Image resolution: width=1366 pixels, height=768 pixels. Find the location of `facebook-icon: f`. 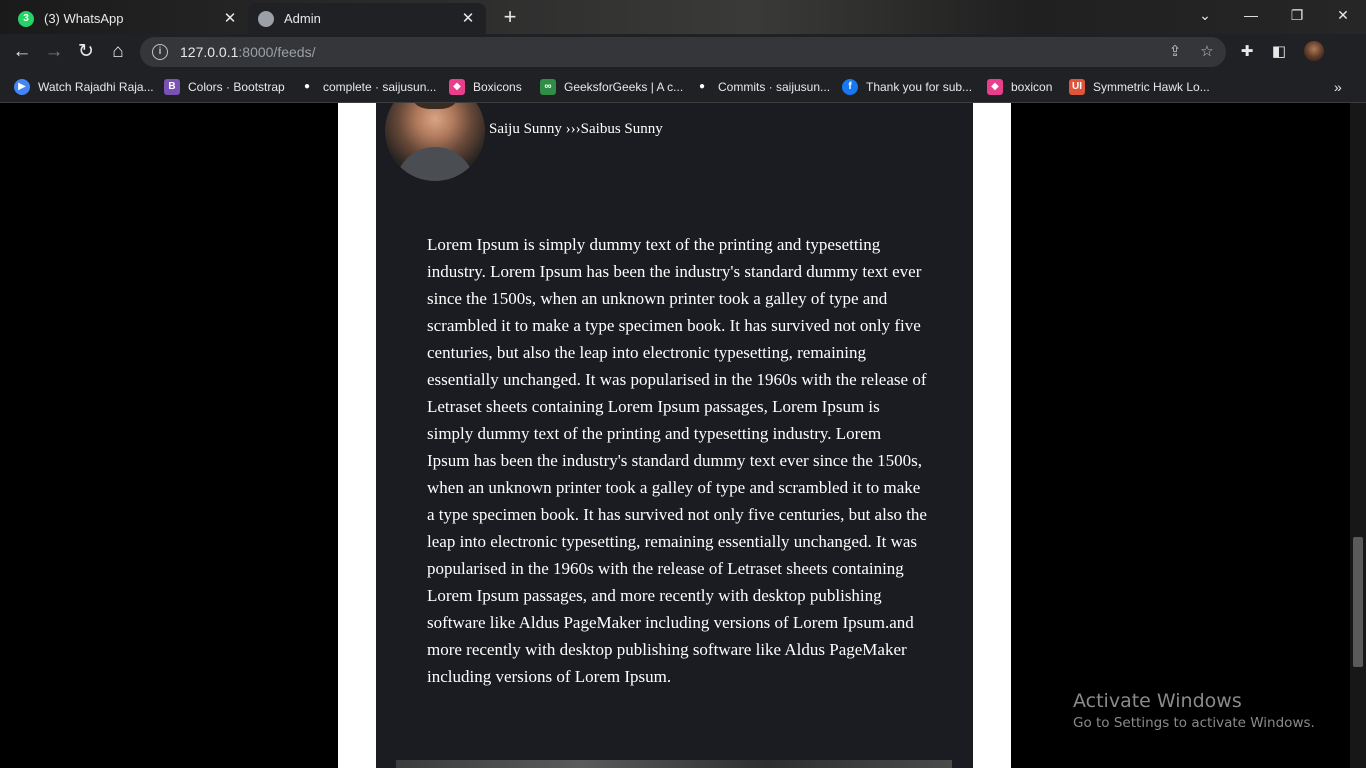

facebook-icon: f is located at coordinates (850, 87).